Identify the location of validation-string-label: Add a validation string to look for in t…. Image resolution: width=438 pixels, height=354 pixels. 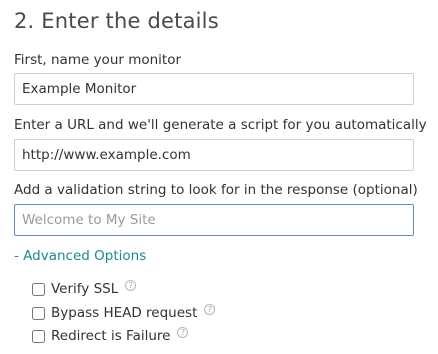
(216, 190).